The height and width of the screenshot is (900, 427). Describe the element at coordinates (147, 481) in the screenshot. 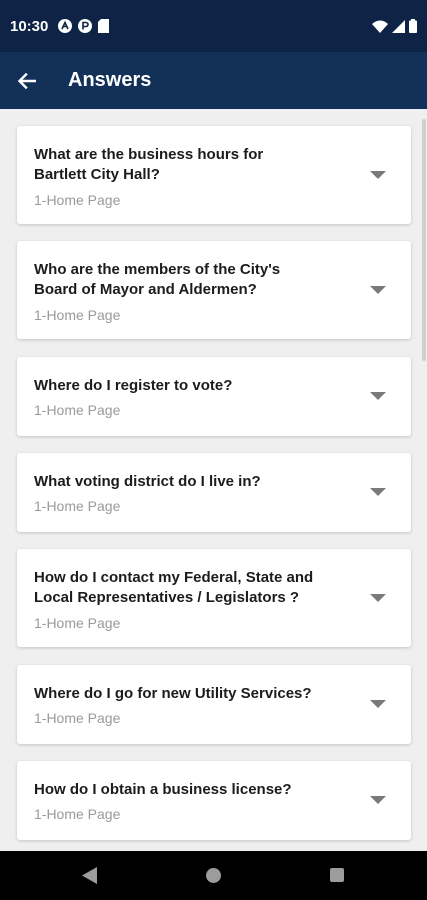

I see `faq-question: What voting district do I live in?` at that location.